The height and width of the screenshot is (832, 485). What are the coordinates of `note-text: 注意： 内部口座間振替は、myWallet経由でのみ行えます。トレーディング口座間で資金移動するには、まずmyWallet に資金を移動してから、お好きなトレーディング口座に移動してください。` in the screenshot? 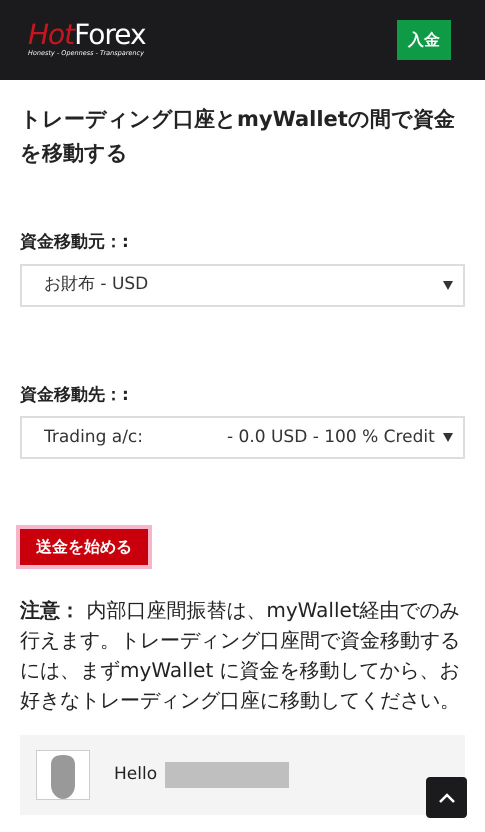 It's located at (240, 655).